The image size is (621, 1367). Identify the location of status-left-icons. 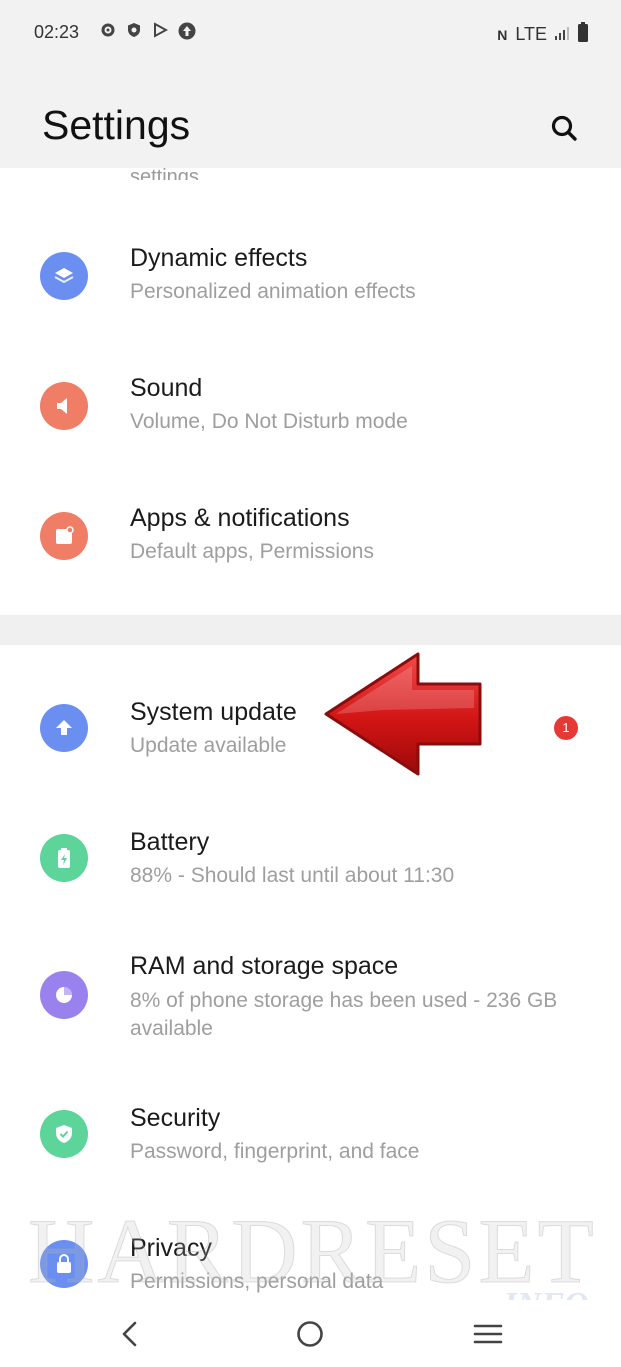
(148, 31).